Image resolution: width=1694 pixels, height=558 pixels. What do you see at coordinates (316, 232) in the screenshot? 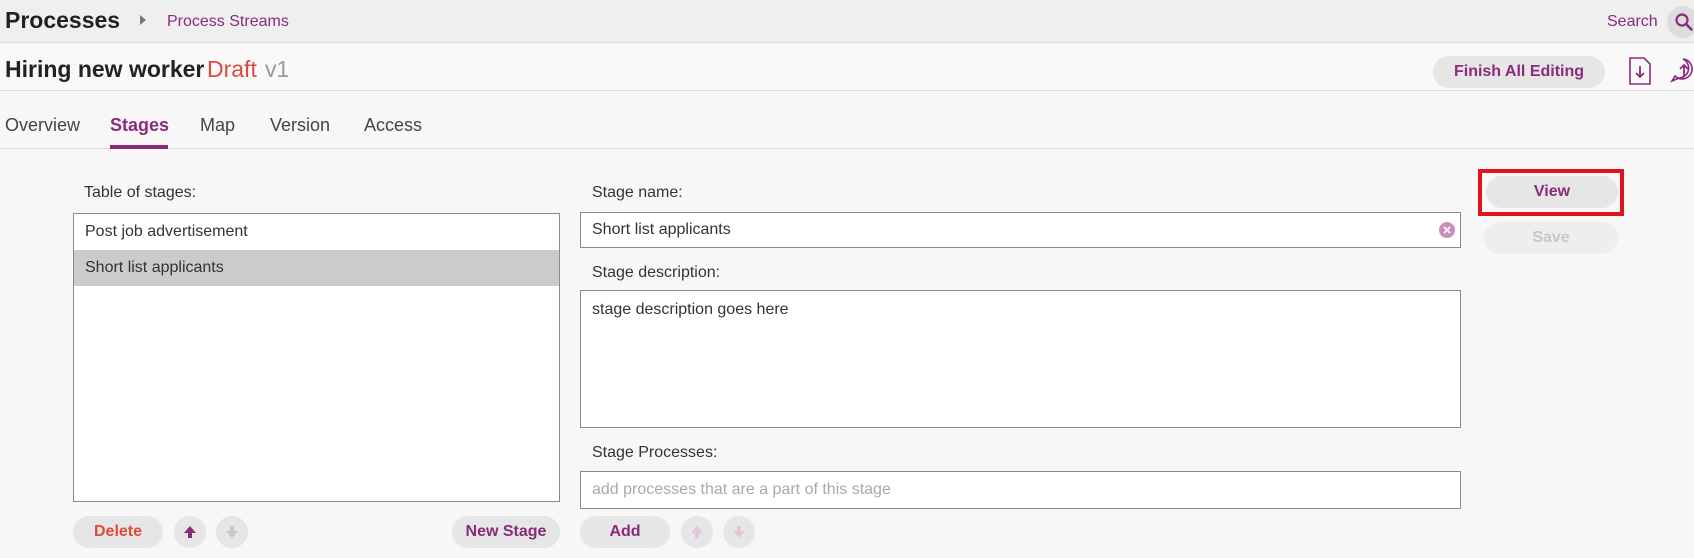
I see `list-item: Post job advertisement` at bounding box center [316, 232].